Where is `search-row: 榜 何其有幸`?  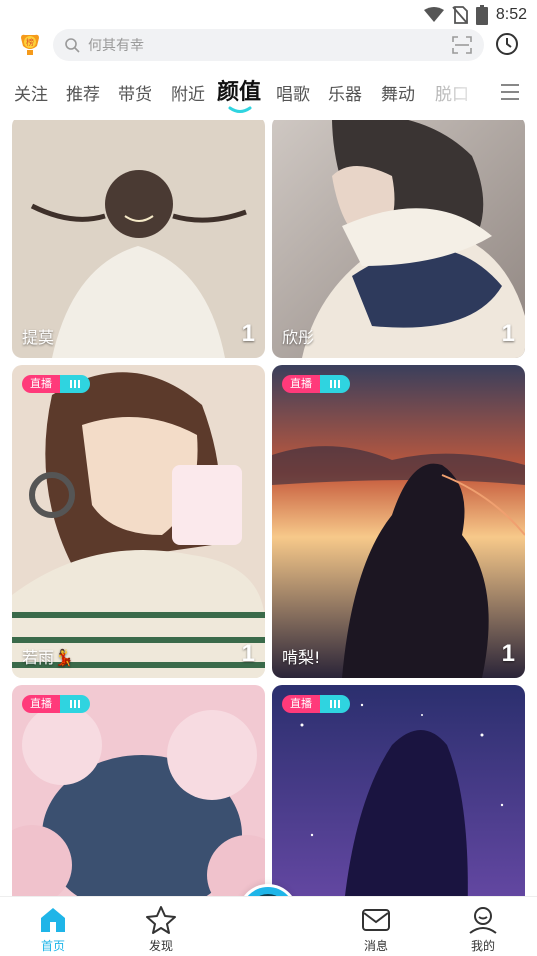
search-row: 榜 何其有幸 is located at coordinates (268, 46).